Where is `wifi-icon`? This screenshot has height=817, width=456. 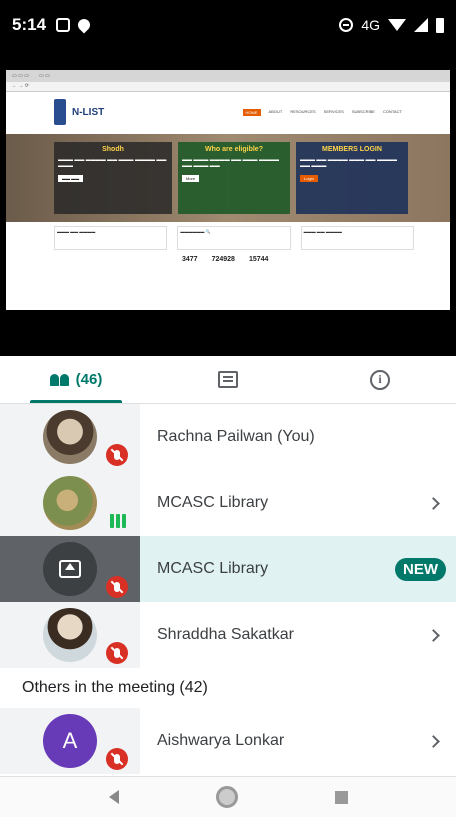 wifi-icon is located at coordinates (397, 25).